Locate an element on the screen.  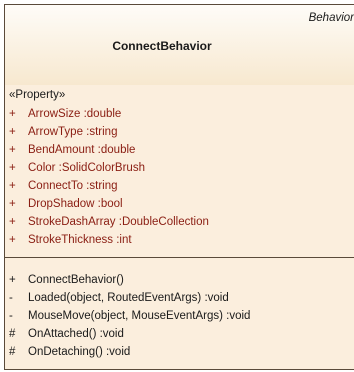
operation-text: MouseMove(object, MouseEventArgs) :void is located at coordinates (139, 316).